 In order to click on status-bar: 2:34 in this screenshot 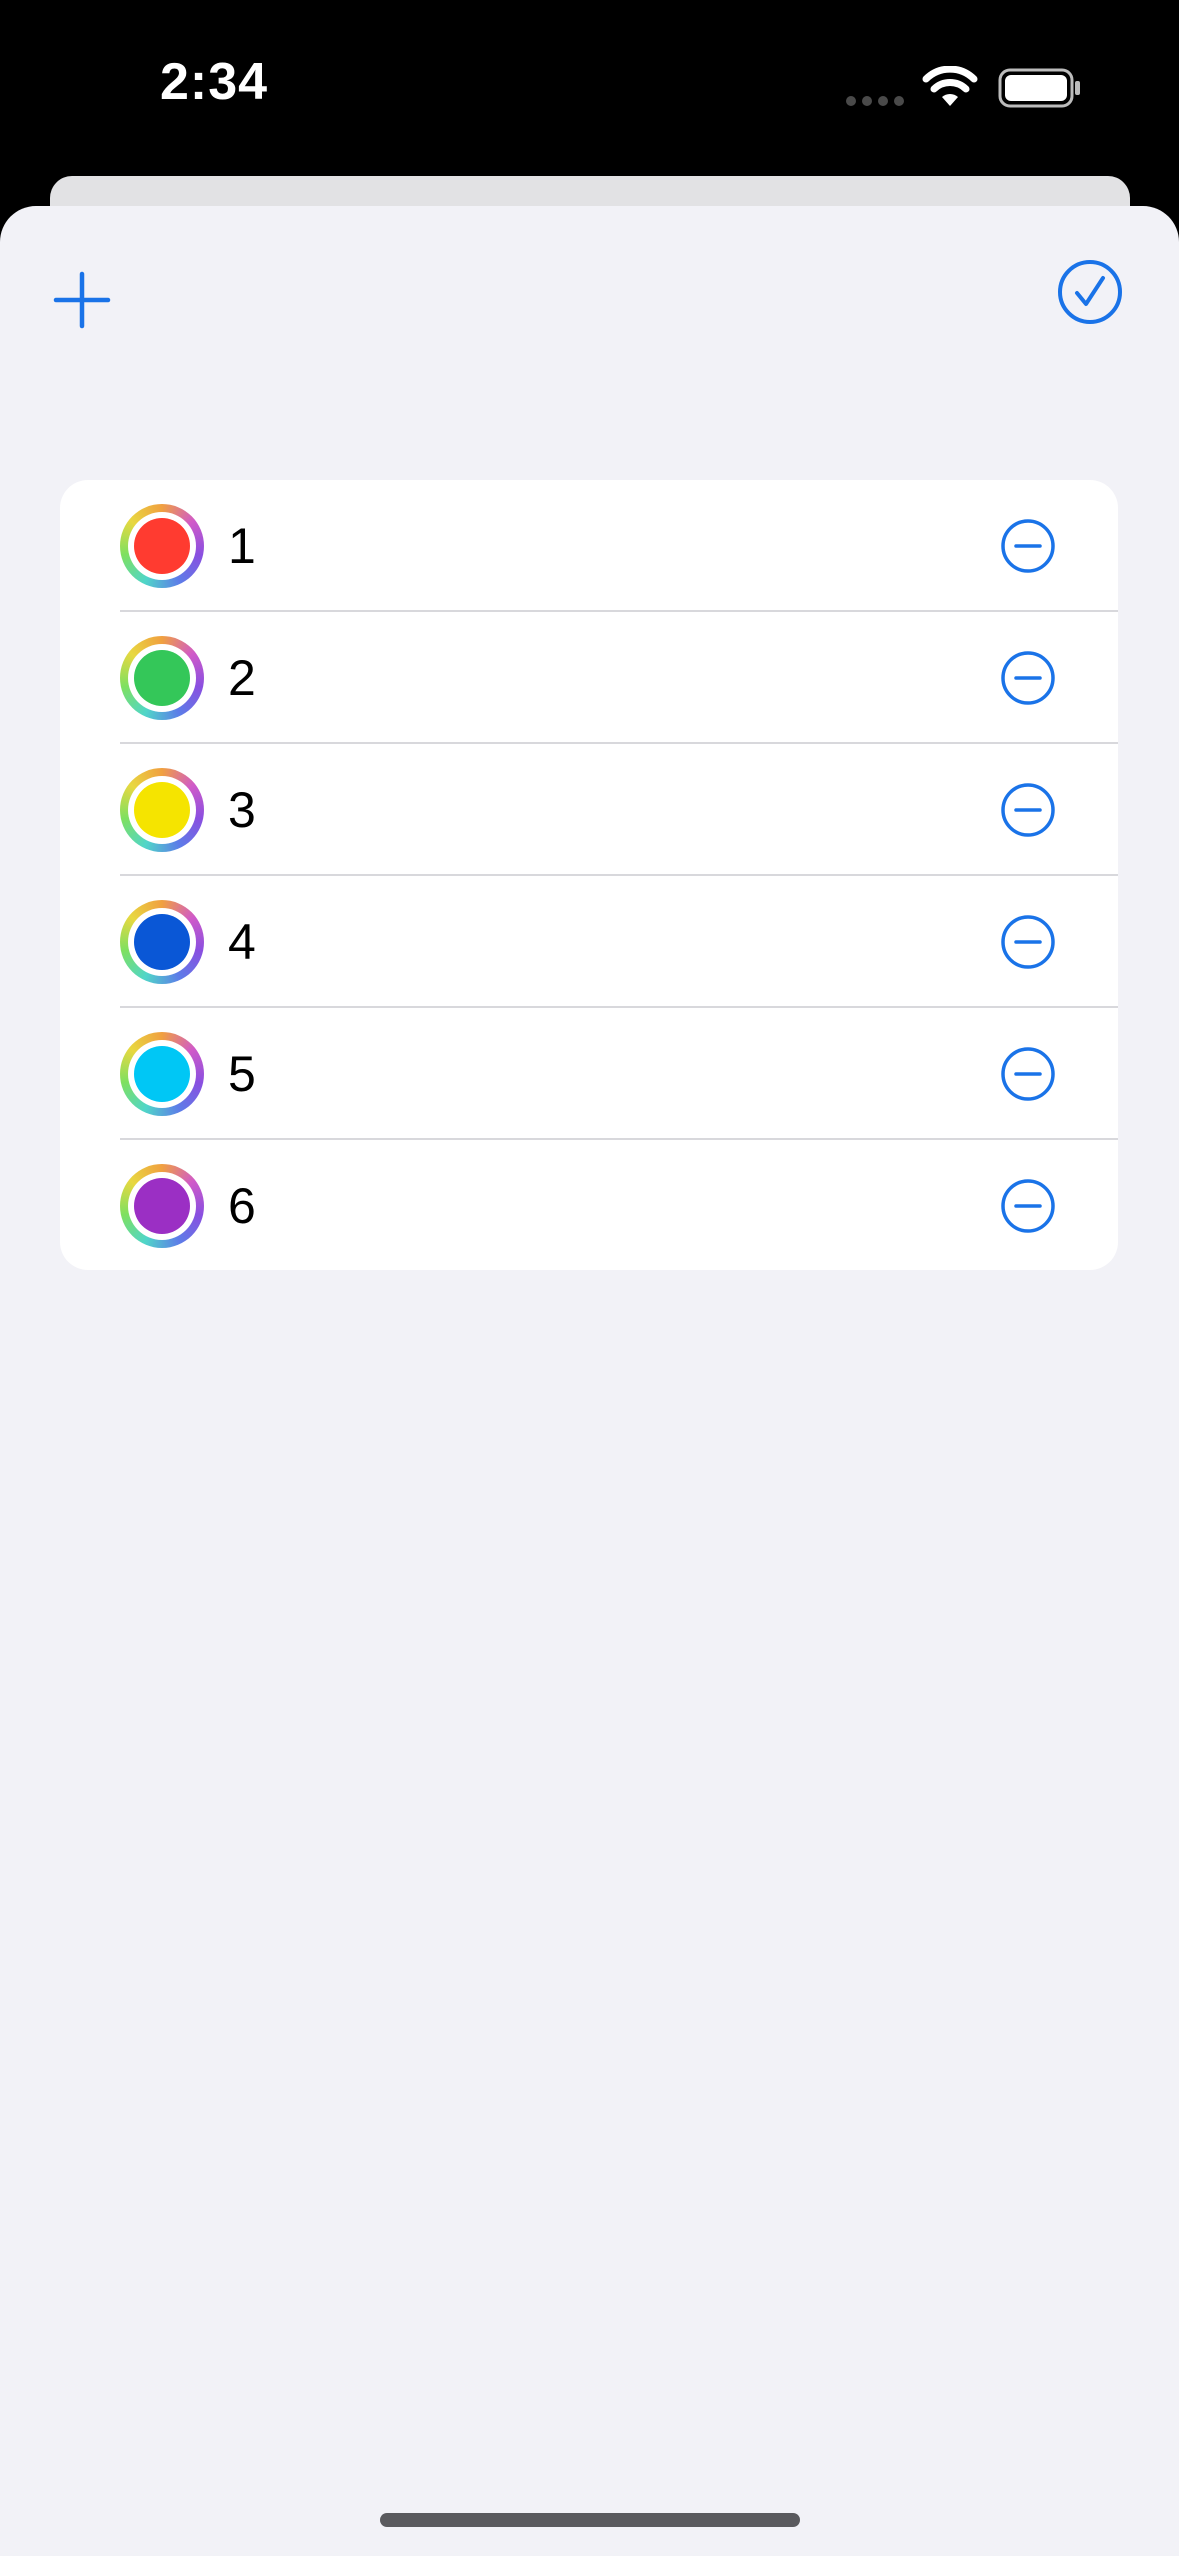, I will do `click(589, 85)`.